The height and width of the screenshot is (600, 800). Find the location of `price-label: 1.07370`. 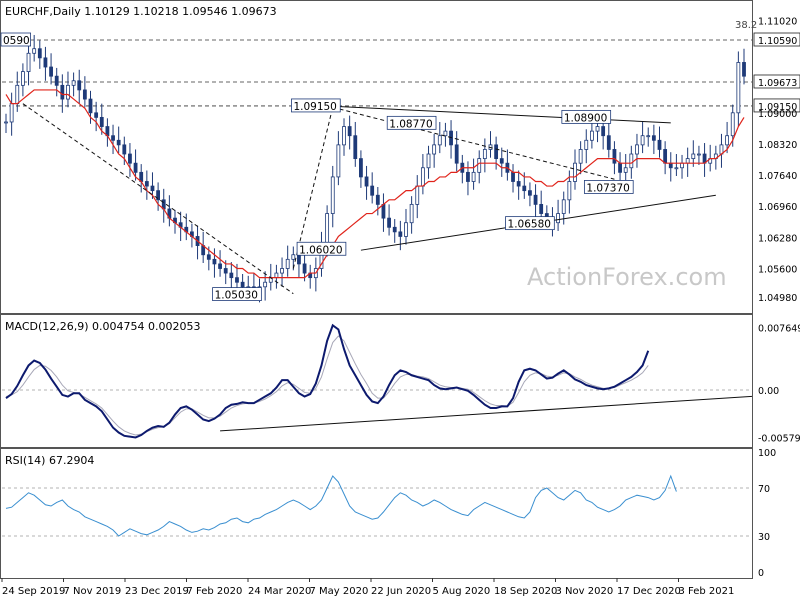

price-label: 1.07370 is located at coordinates (607, 188).